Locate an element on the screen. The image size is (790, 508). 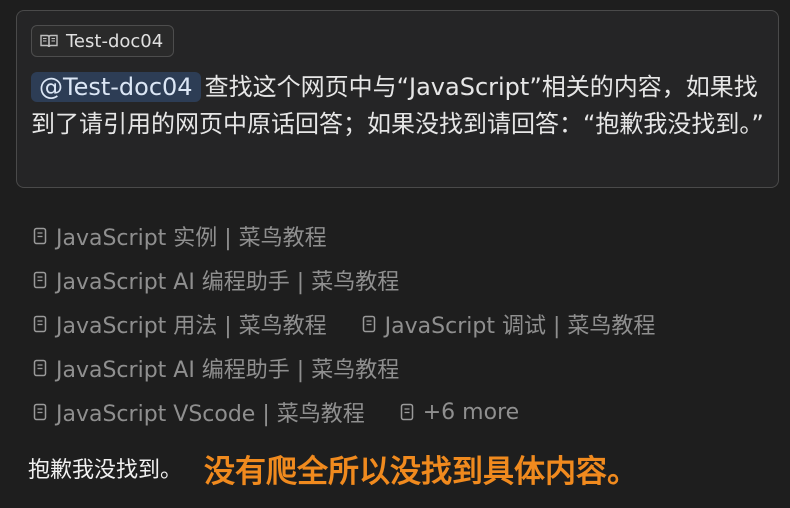
answer-block: 抱歉我没找到。 没有爬全所以没找到具体内容。 is located at coordinates (333, 468).